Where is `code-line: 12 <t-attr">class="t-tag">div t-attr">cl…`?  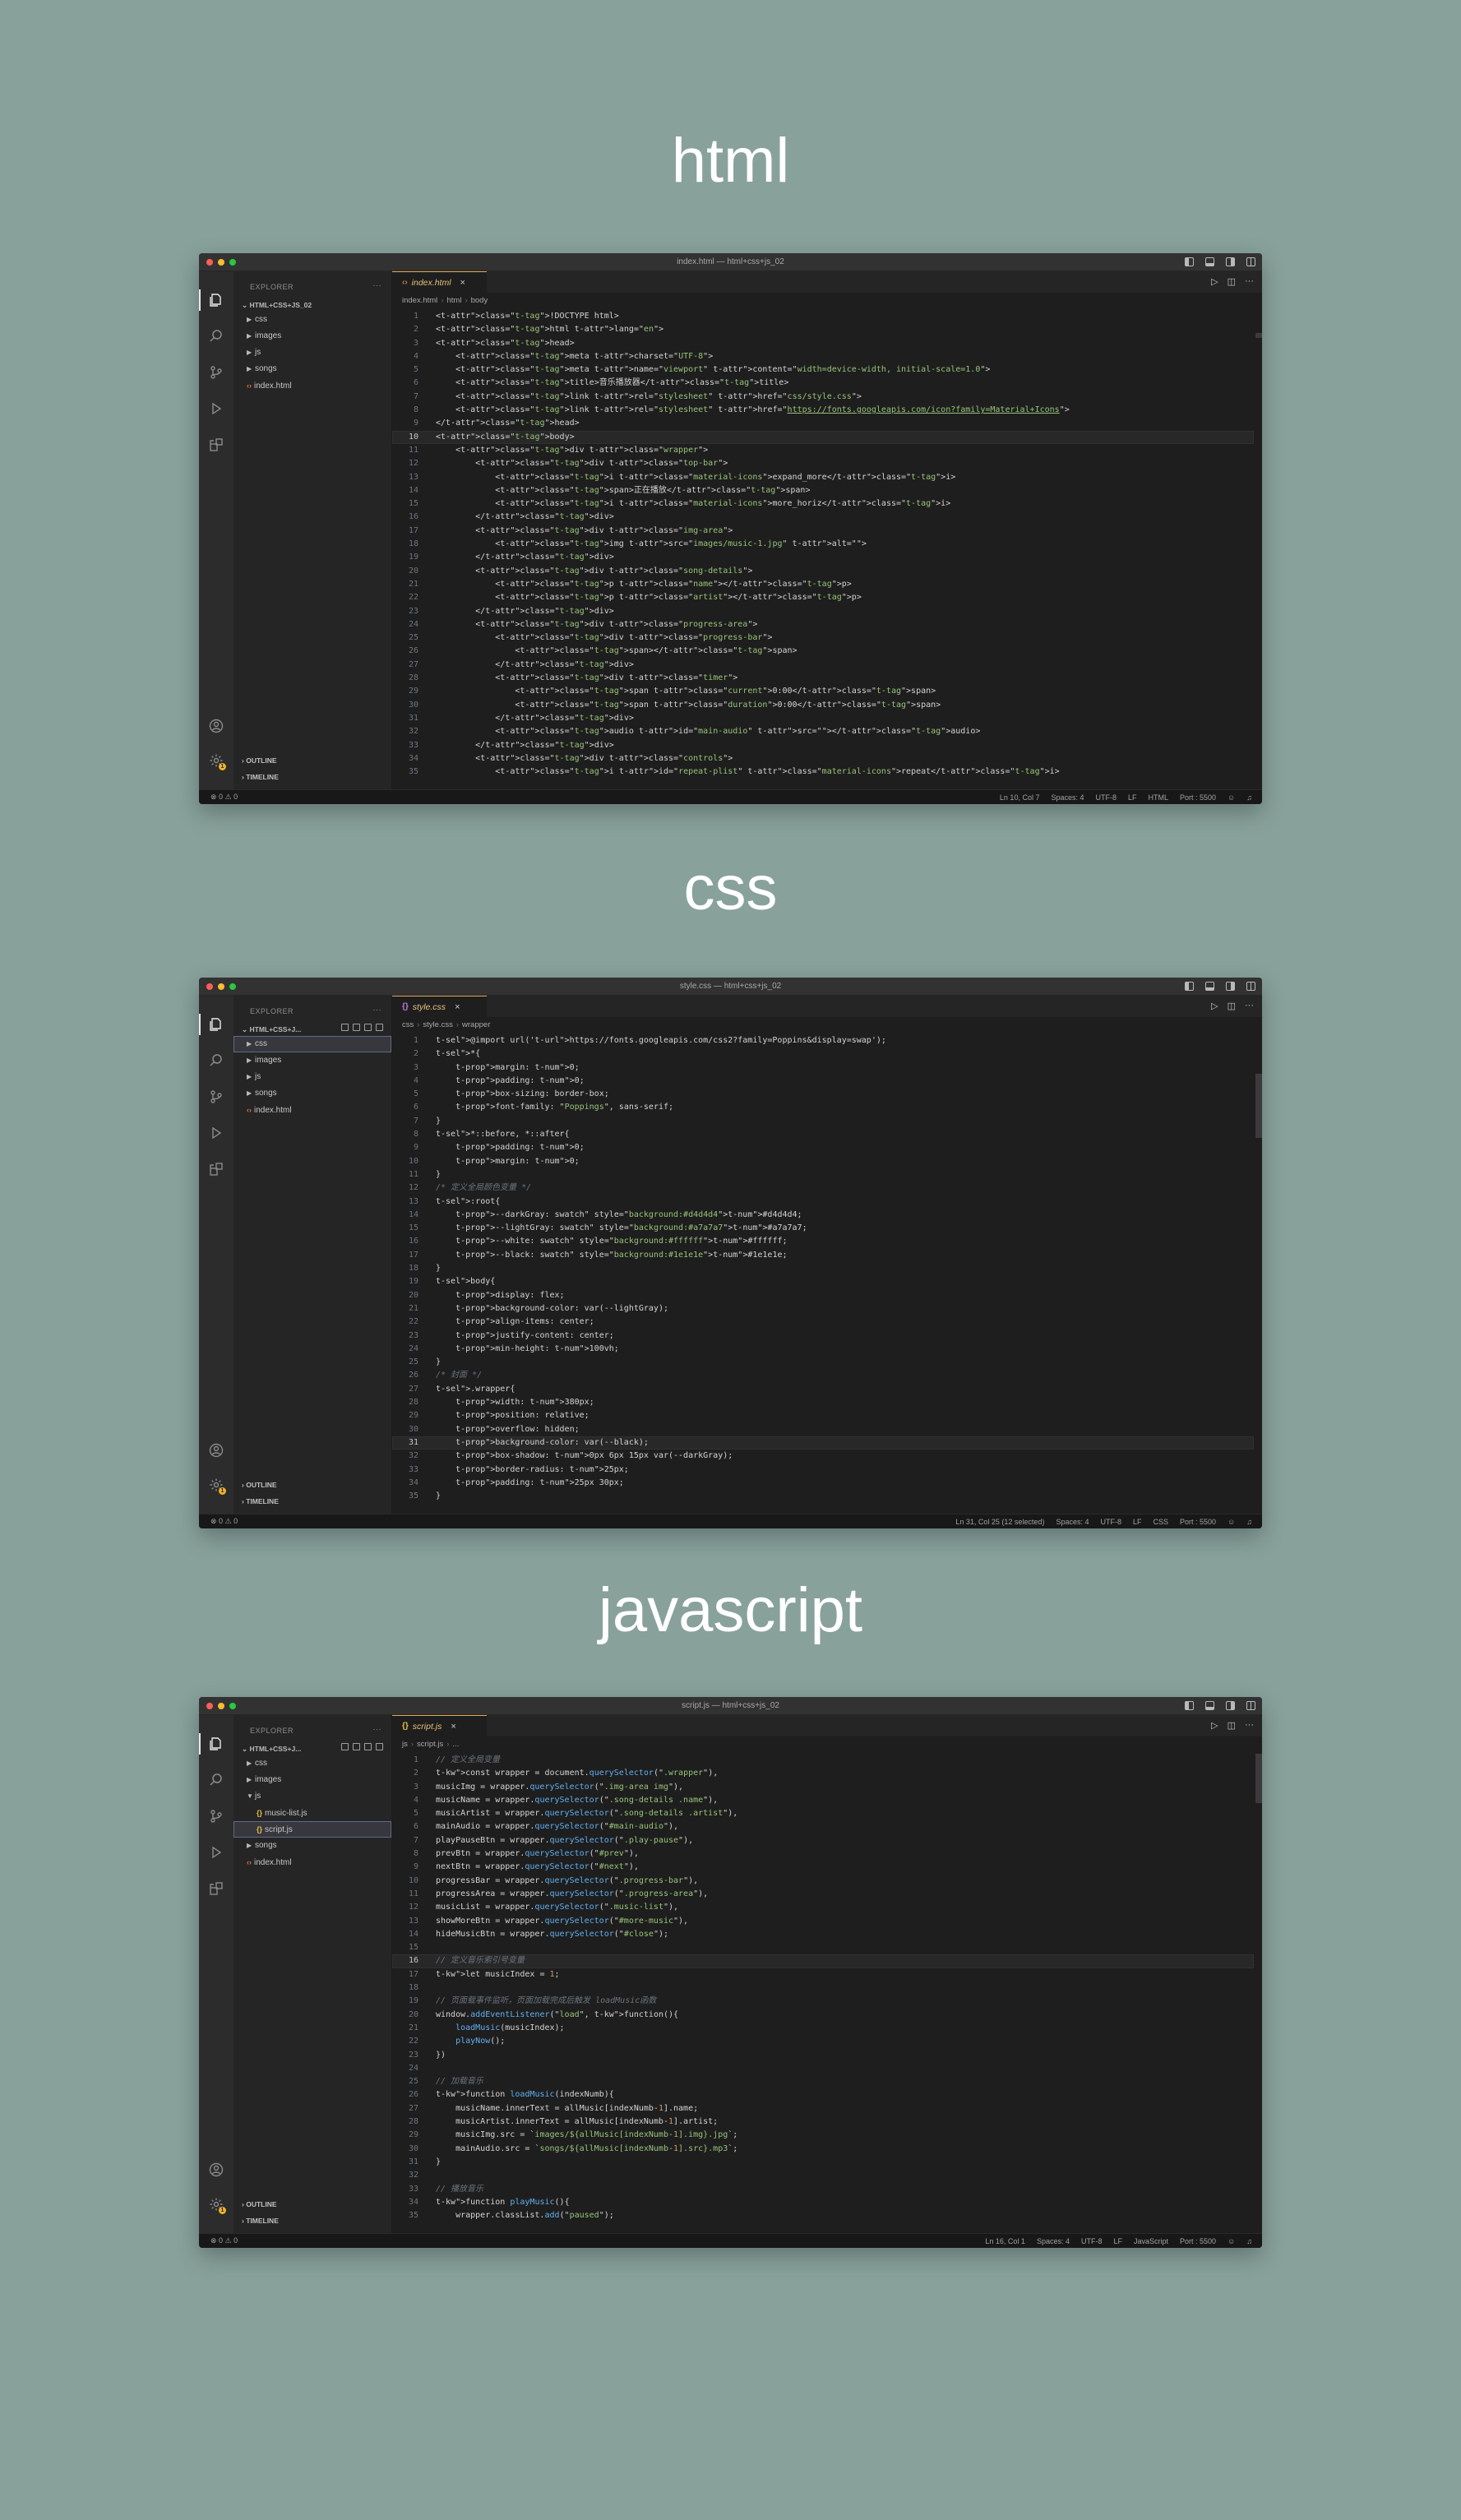
code-line: 12 <t-attr">class="t-tag">div t-attr">cl… is located at coordinates (823, 463).